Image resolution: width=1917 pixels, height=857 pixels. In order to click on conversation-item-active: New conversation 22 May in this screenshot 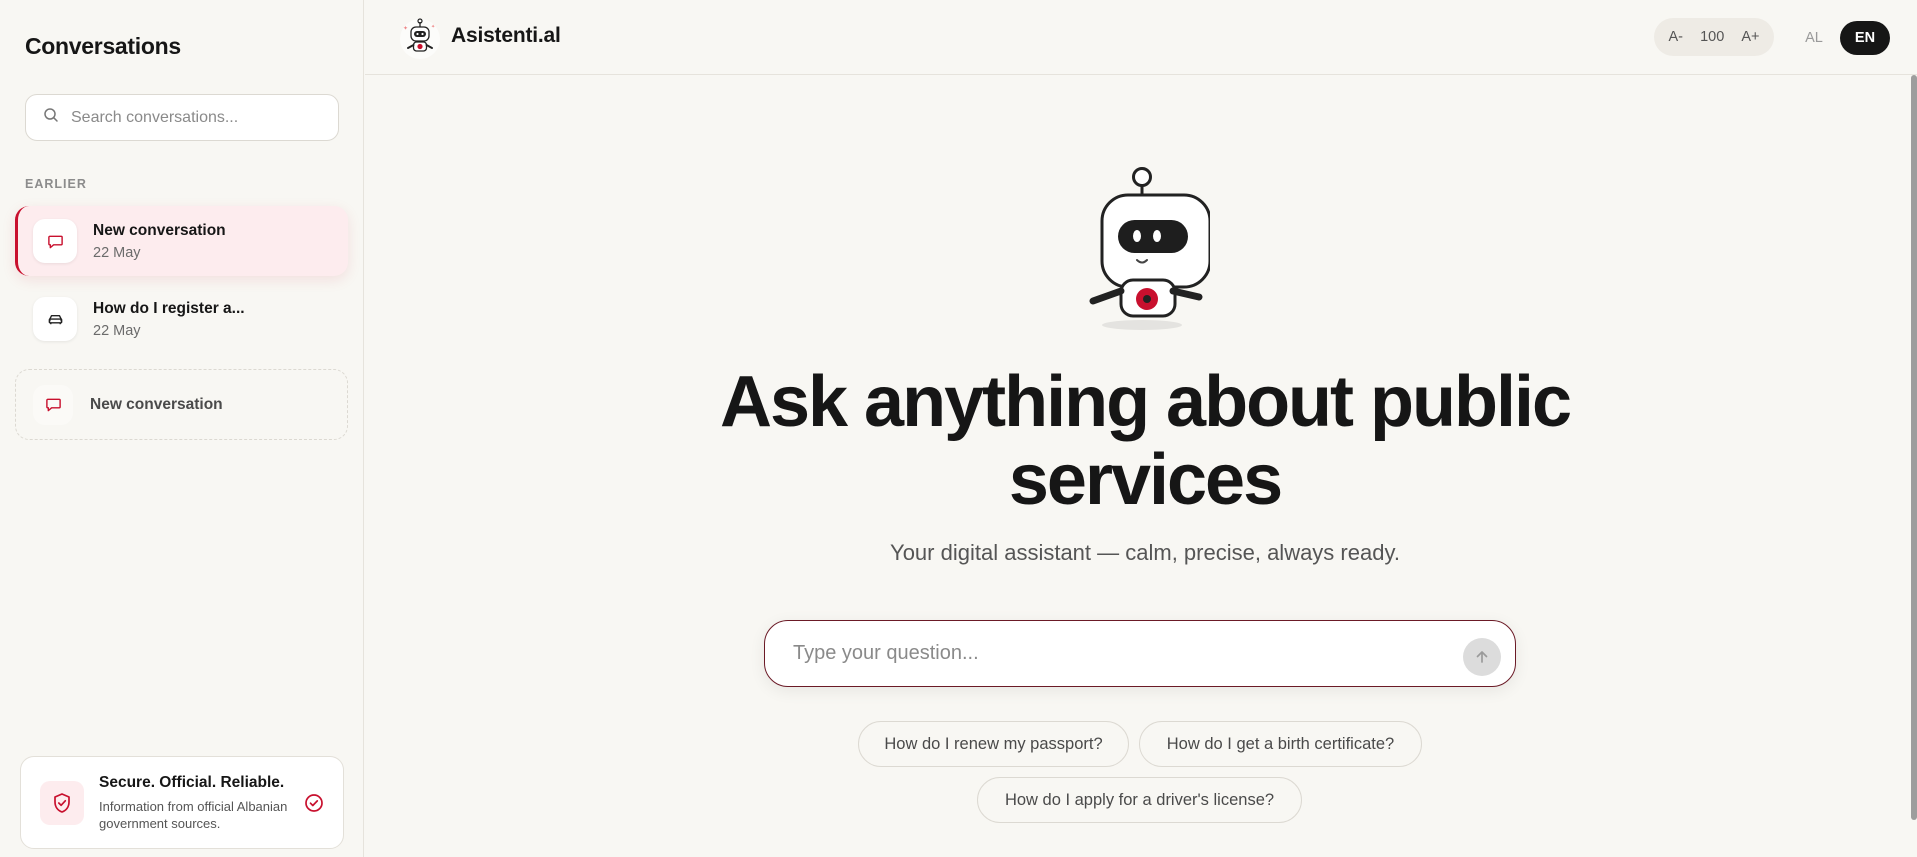, I will do `click(181, 241)`.